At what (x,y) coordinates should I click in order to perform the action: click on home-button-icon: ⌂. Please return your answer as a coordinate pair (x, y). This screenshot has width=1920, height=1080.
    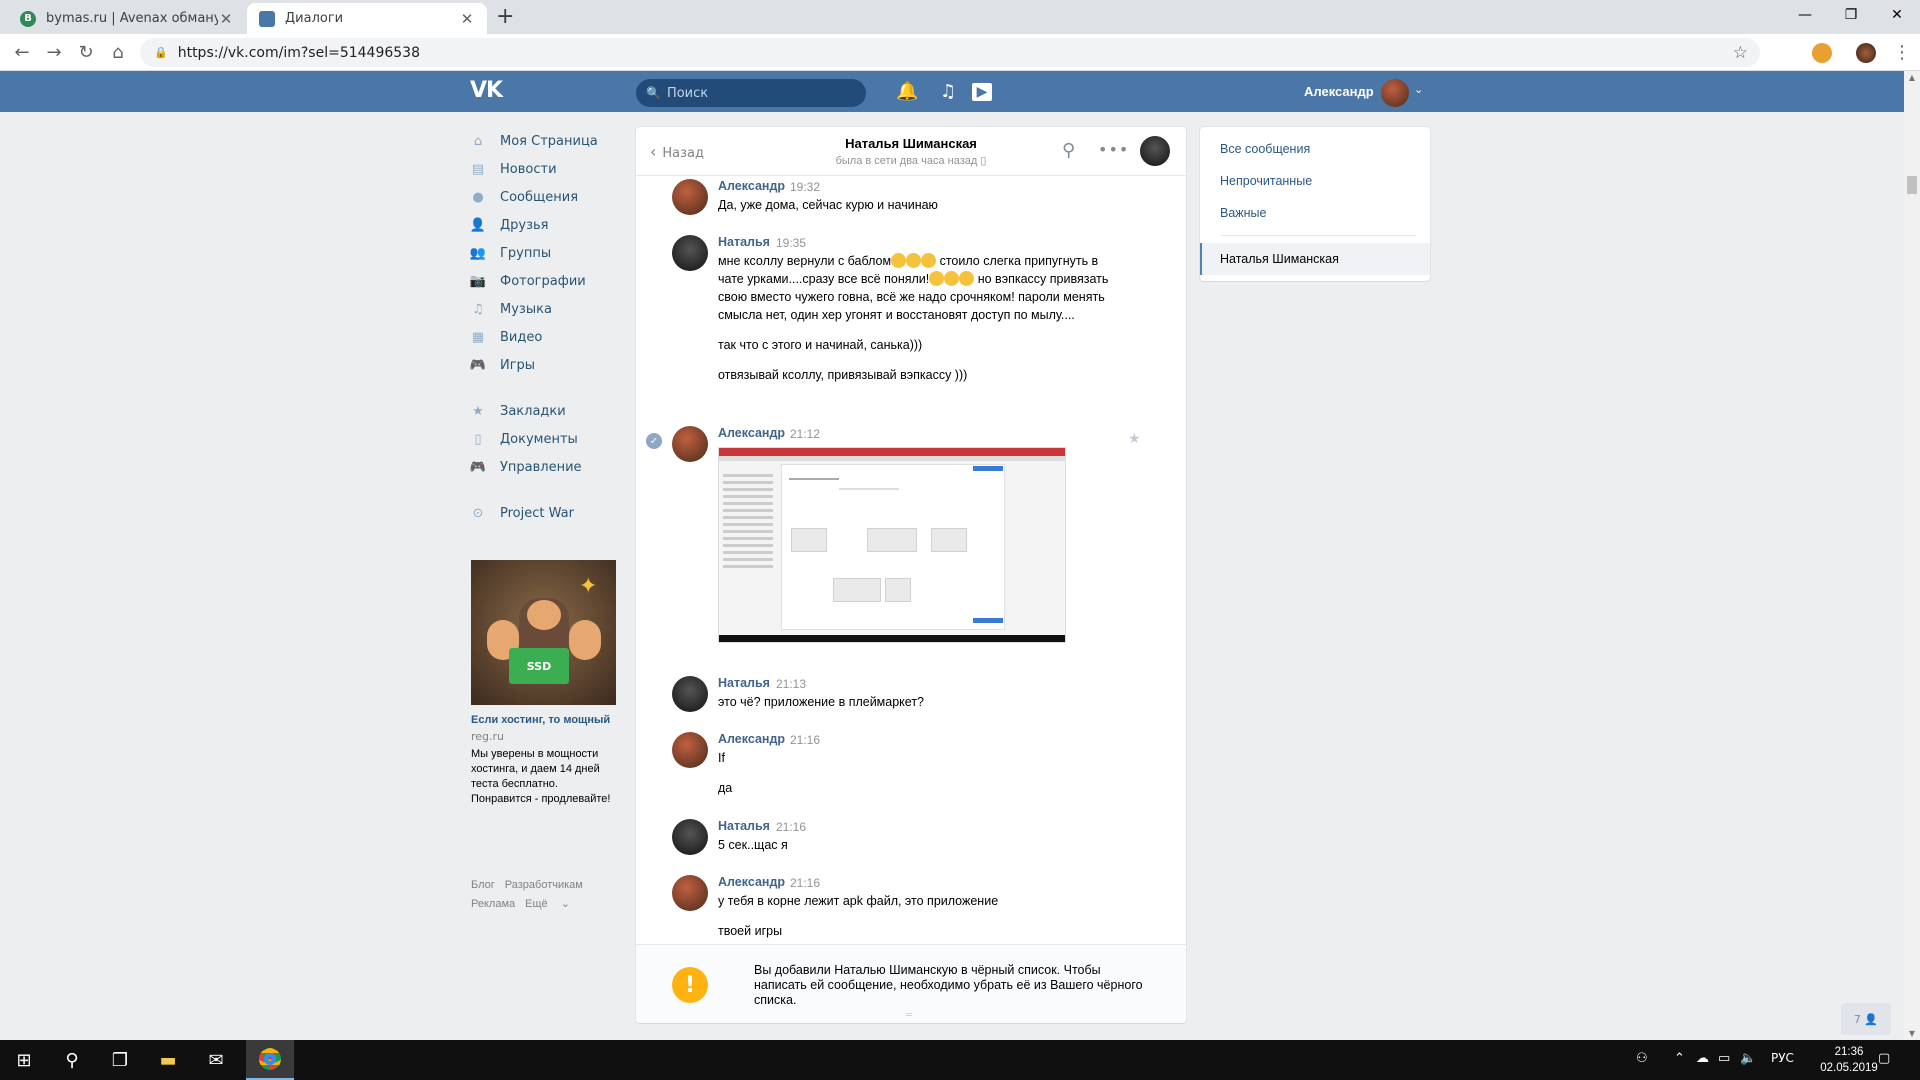
    Looking at the image, I should click on (118, 52).